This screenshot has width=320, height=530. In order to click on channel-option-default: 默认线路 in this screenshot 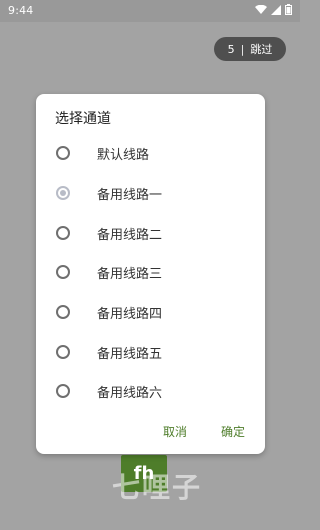, I will do `click(151, 153)`.